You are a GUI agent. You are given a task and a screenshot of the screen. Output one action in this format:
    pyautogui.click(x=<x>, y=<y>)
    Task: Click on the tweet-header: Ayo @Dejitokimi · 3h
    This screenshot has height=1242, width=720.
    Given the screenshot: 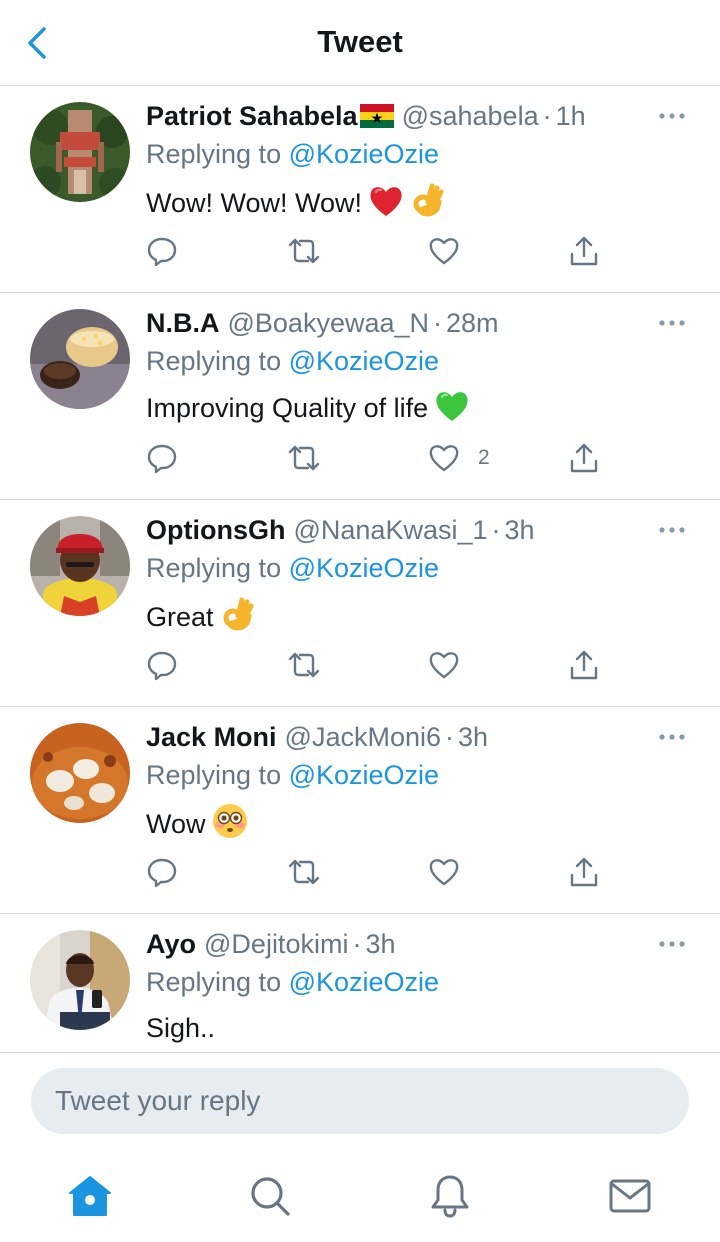 What is the action you would take?
    pyautogui.click(x=388, y=944)
    